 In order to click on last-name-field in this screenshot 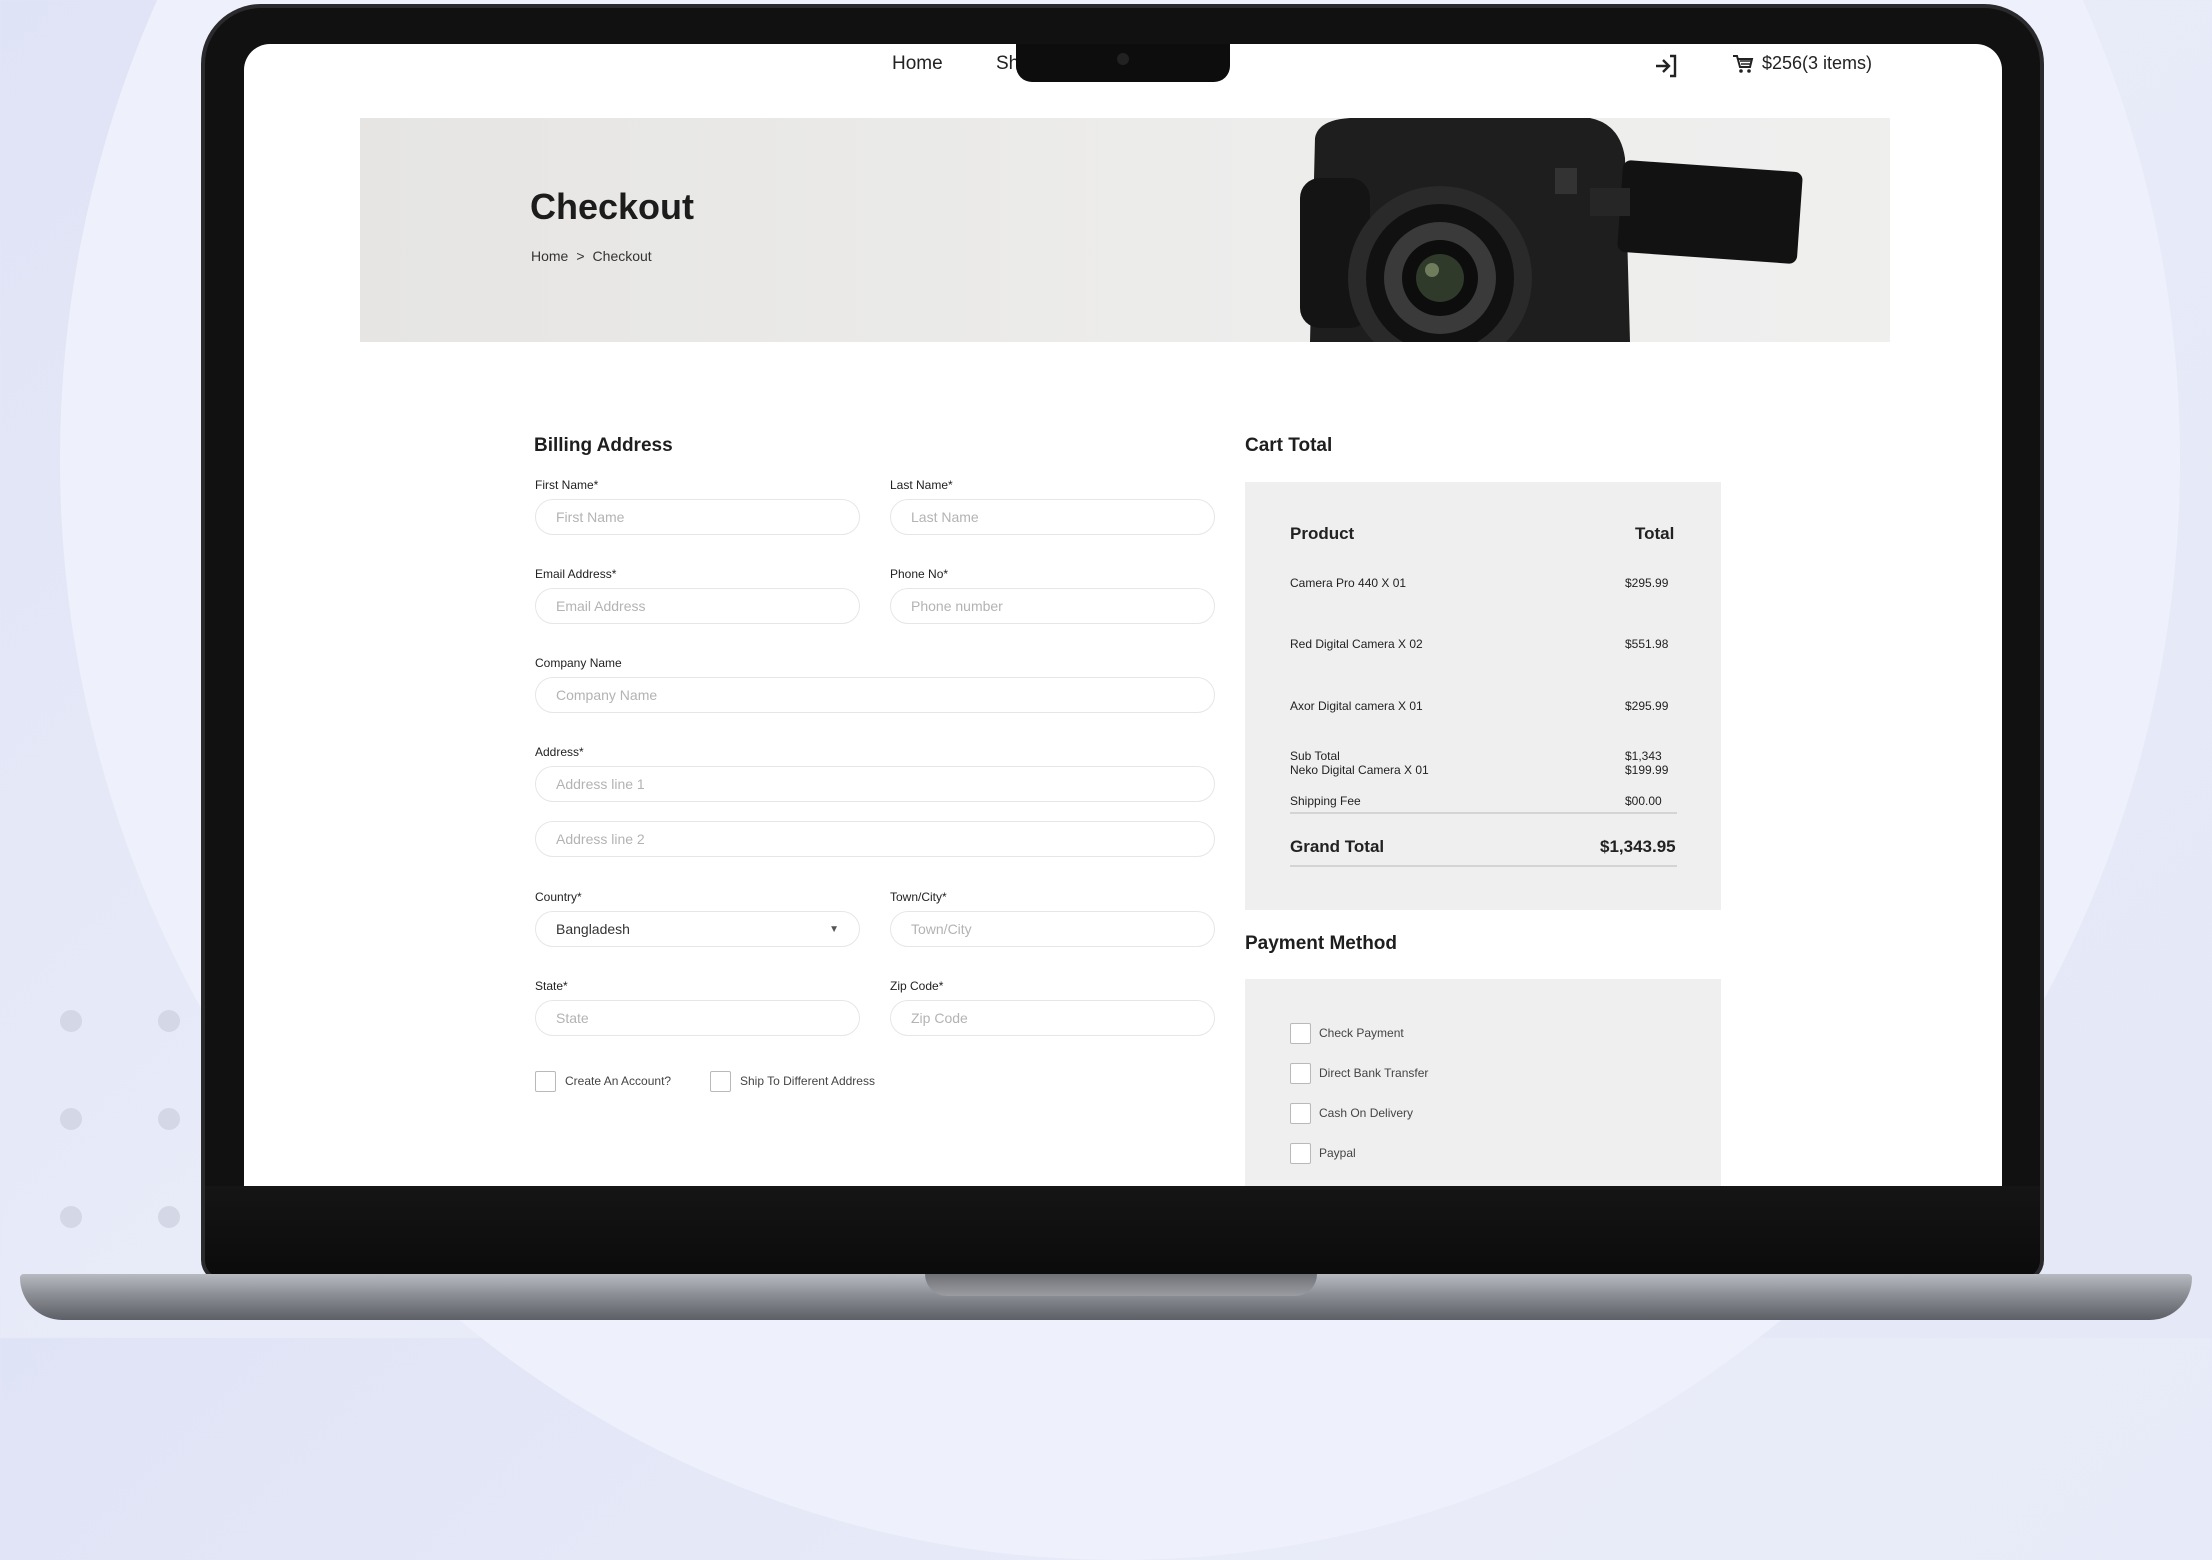, I will do `click(1052, 517)`.